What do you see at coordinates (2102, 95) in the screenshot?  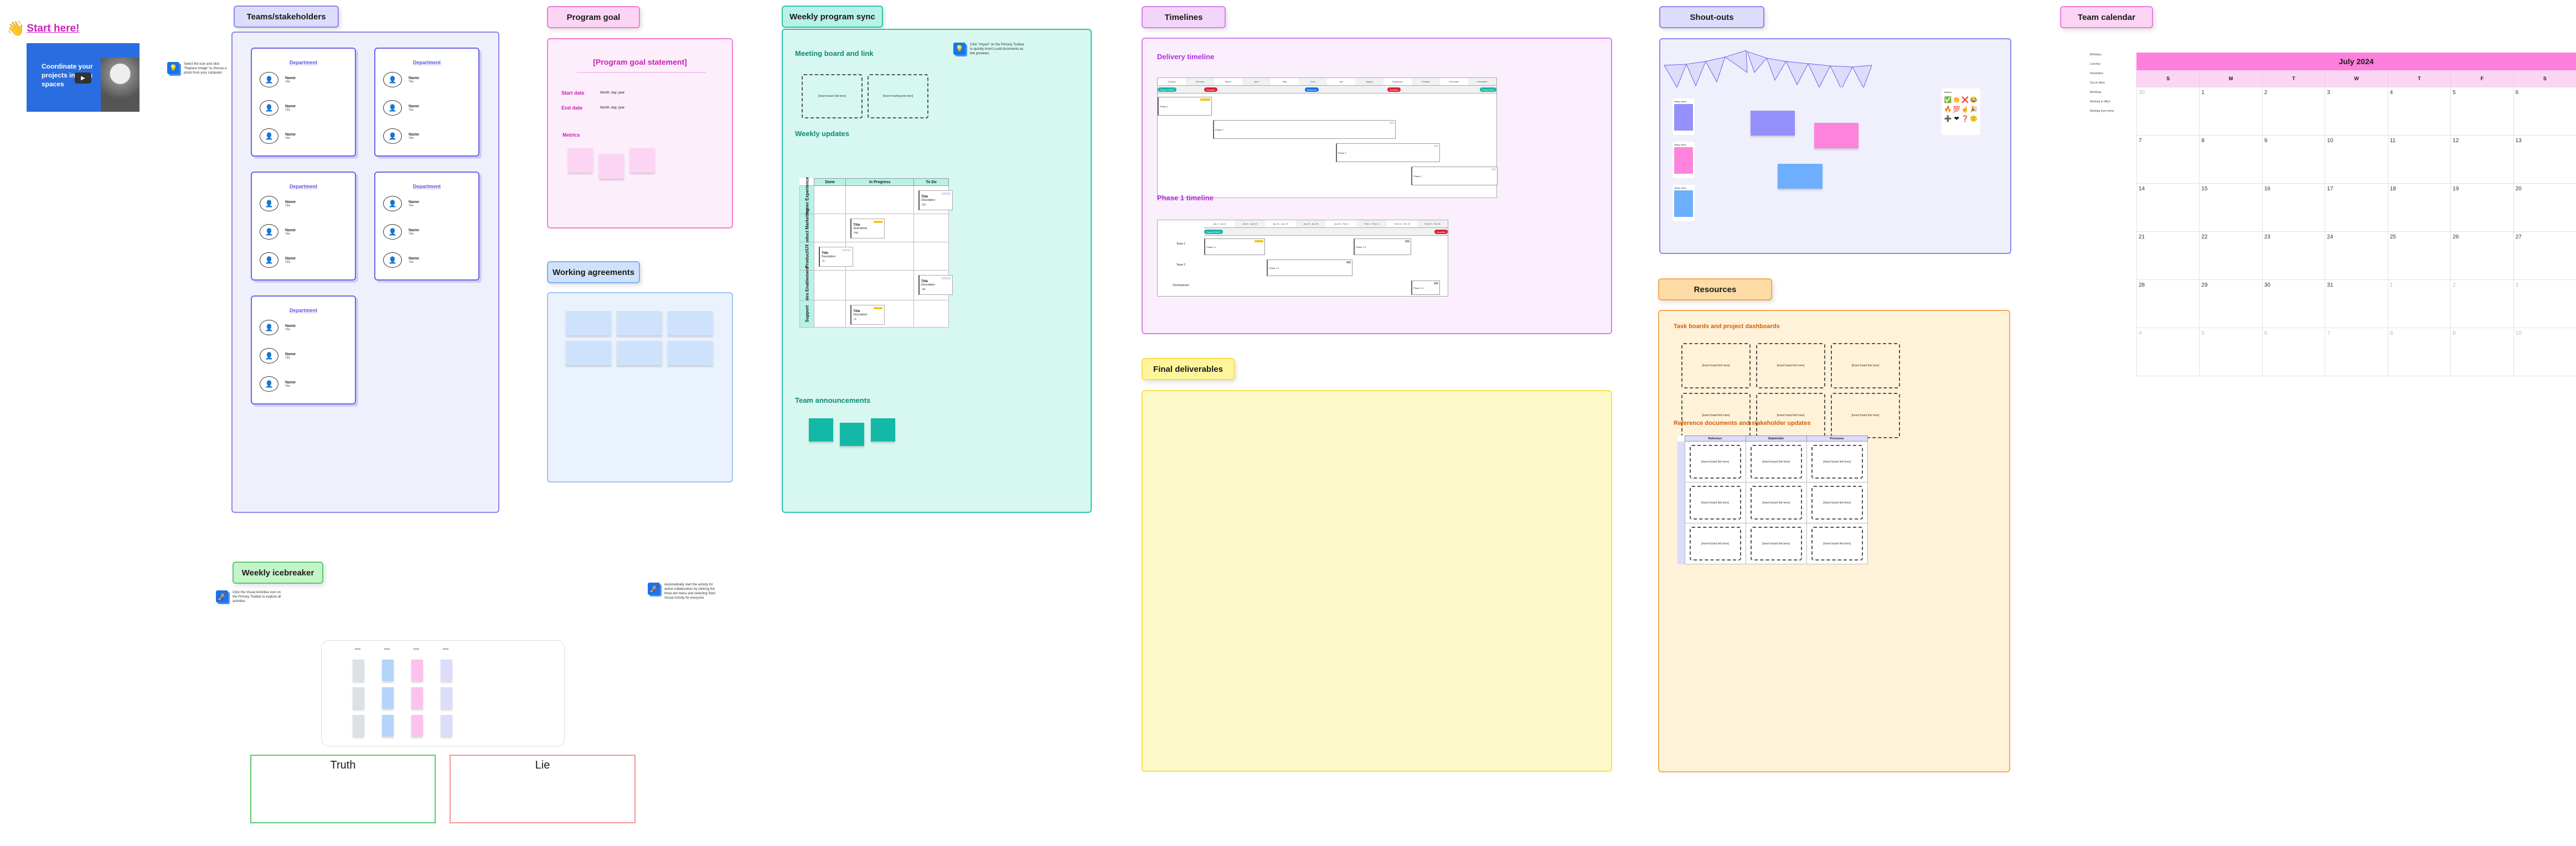 I see `legend-item: Meetings` at bounding box center [2102, 95].